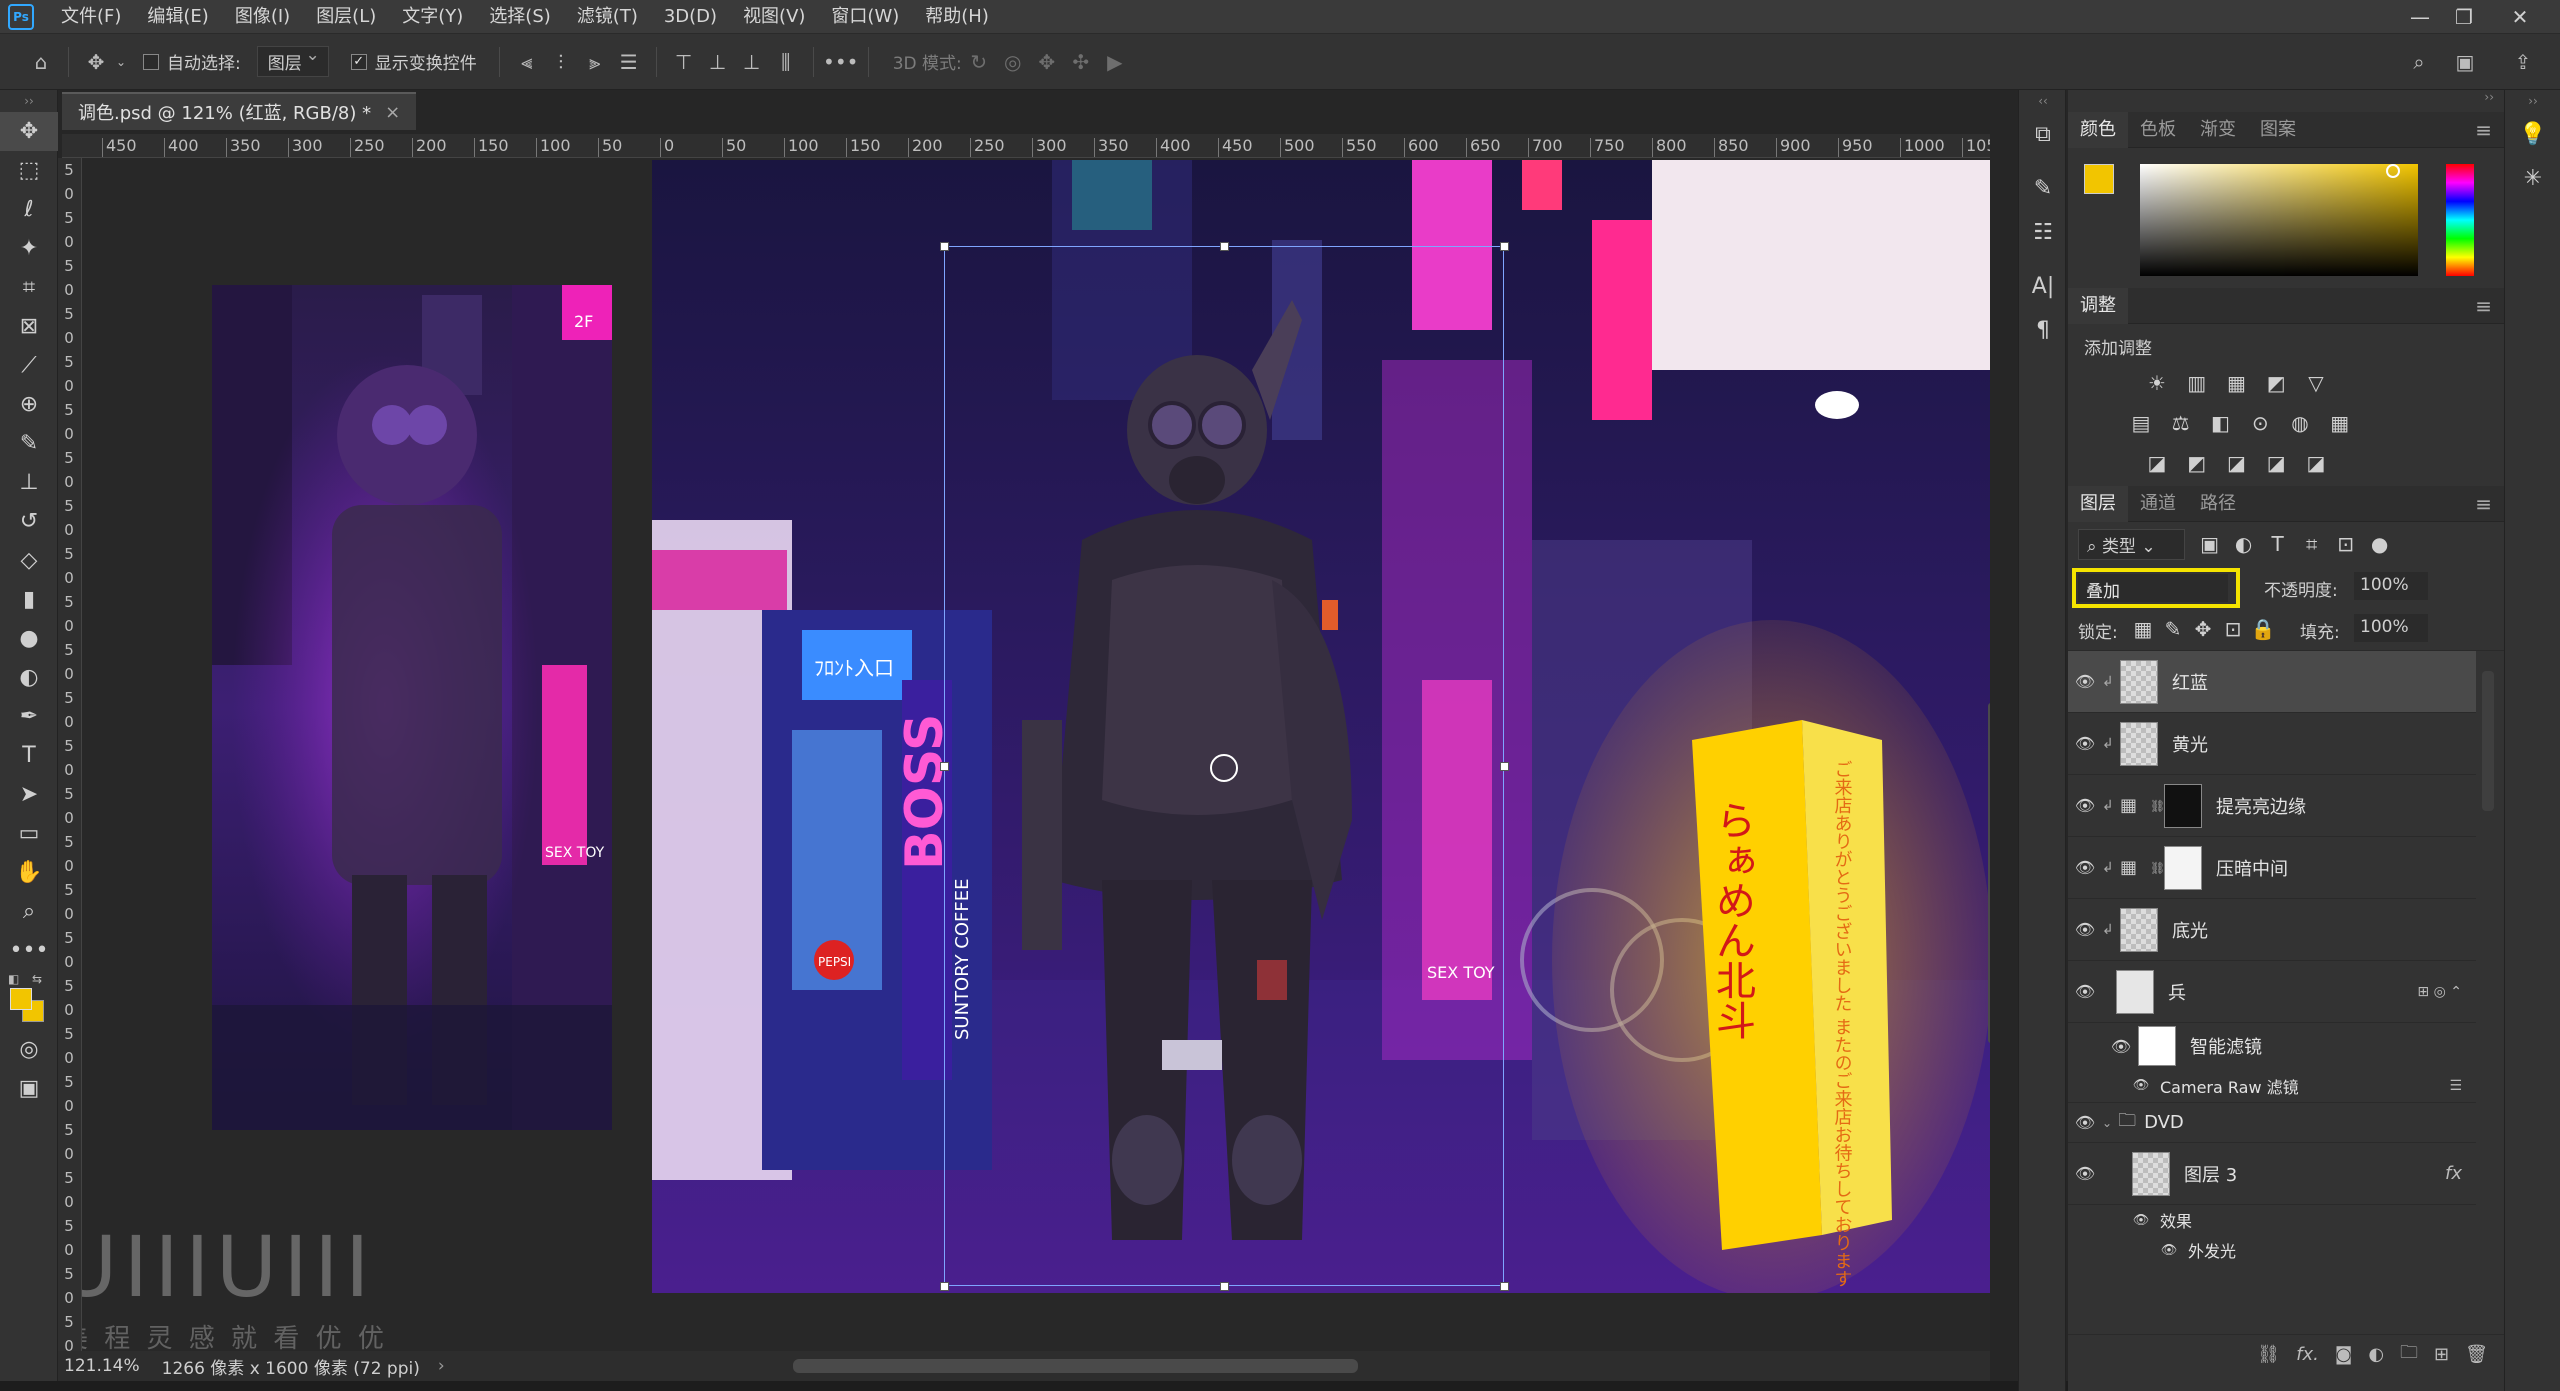 Image resolution: width=2560 pixels, height=1391 pixels. I want to click on restore-button: ❐, so click(2464, 17).